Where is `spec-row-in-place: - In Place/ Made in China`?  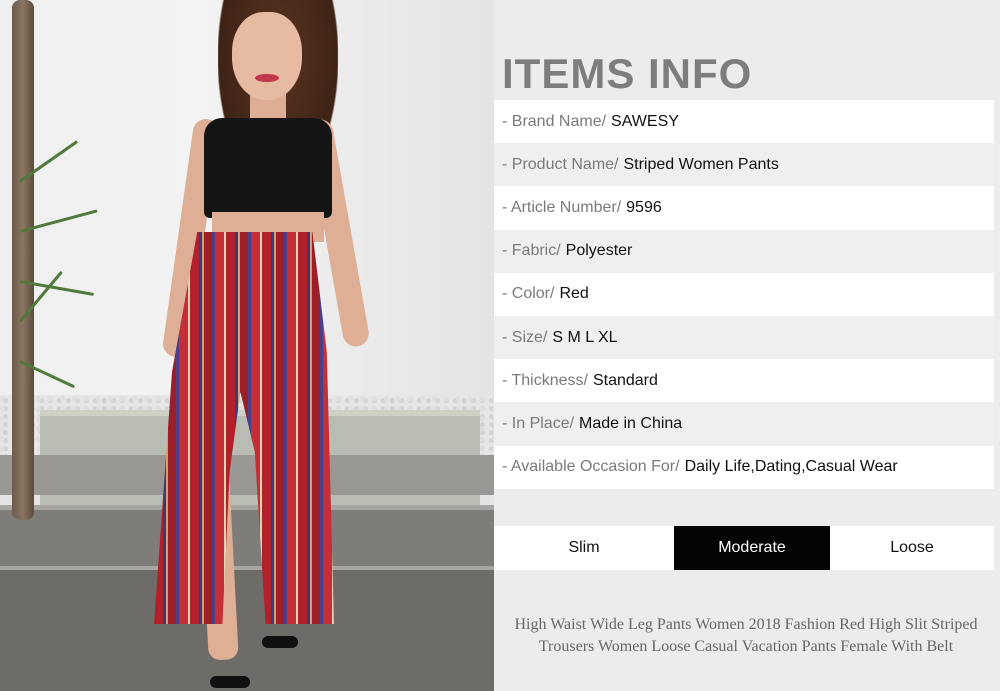
spec-row-in-place: - In Place/ Made in China is located at coordinates (744, 424).